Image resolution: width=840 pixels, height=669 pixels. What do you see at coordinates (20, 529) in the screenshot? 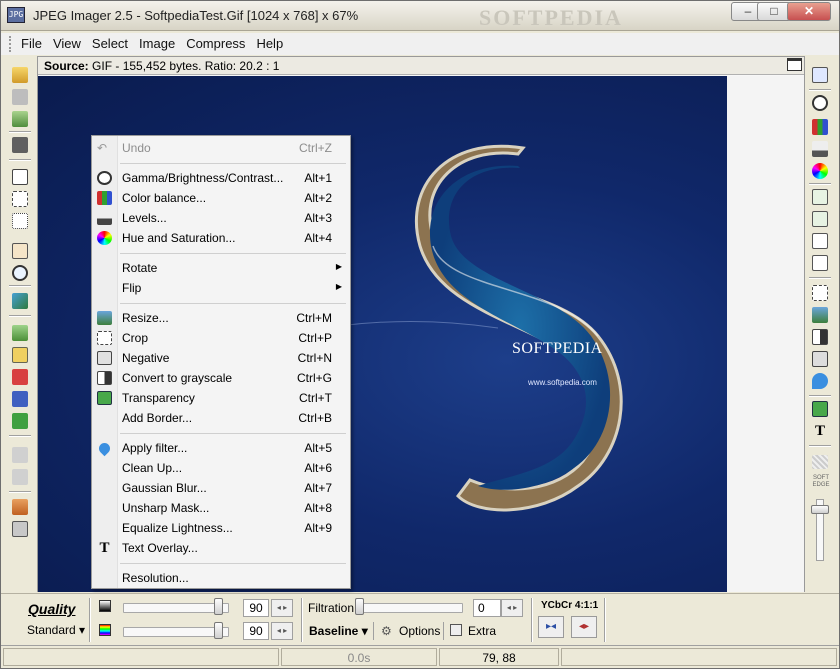
I see `copy-icon` at bounding box center [20, 529].